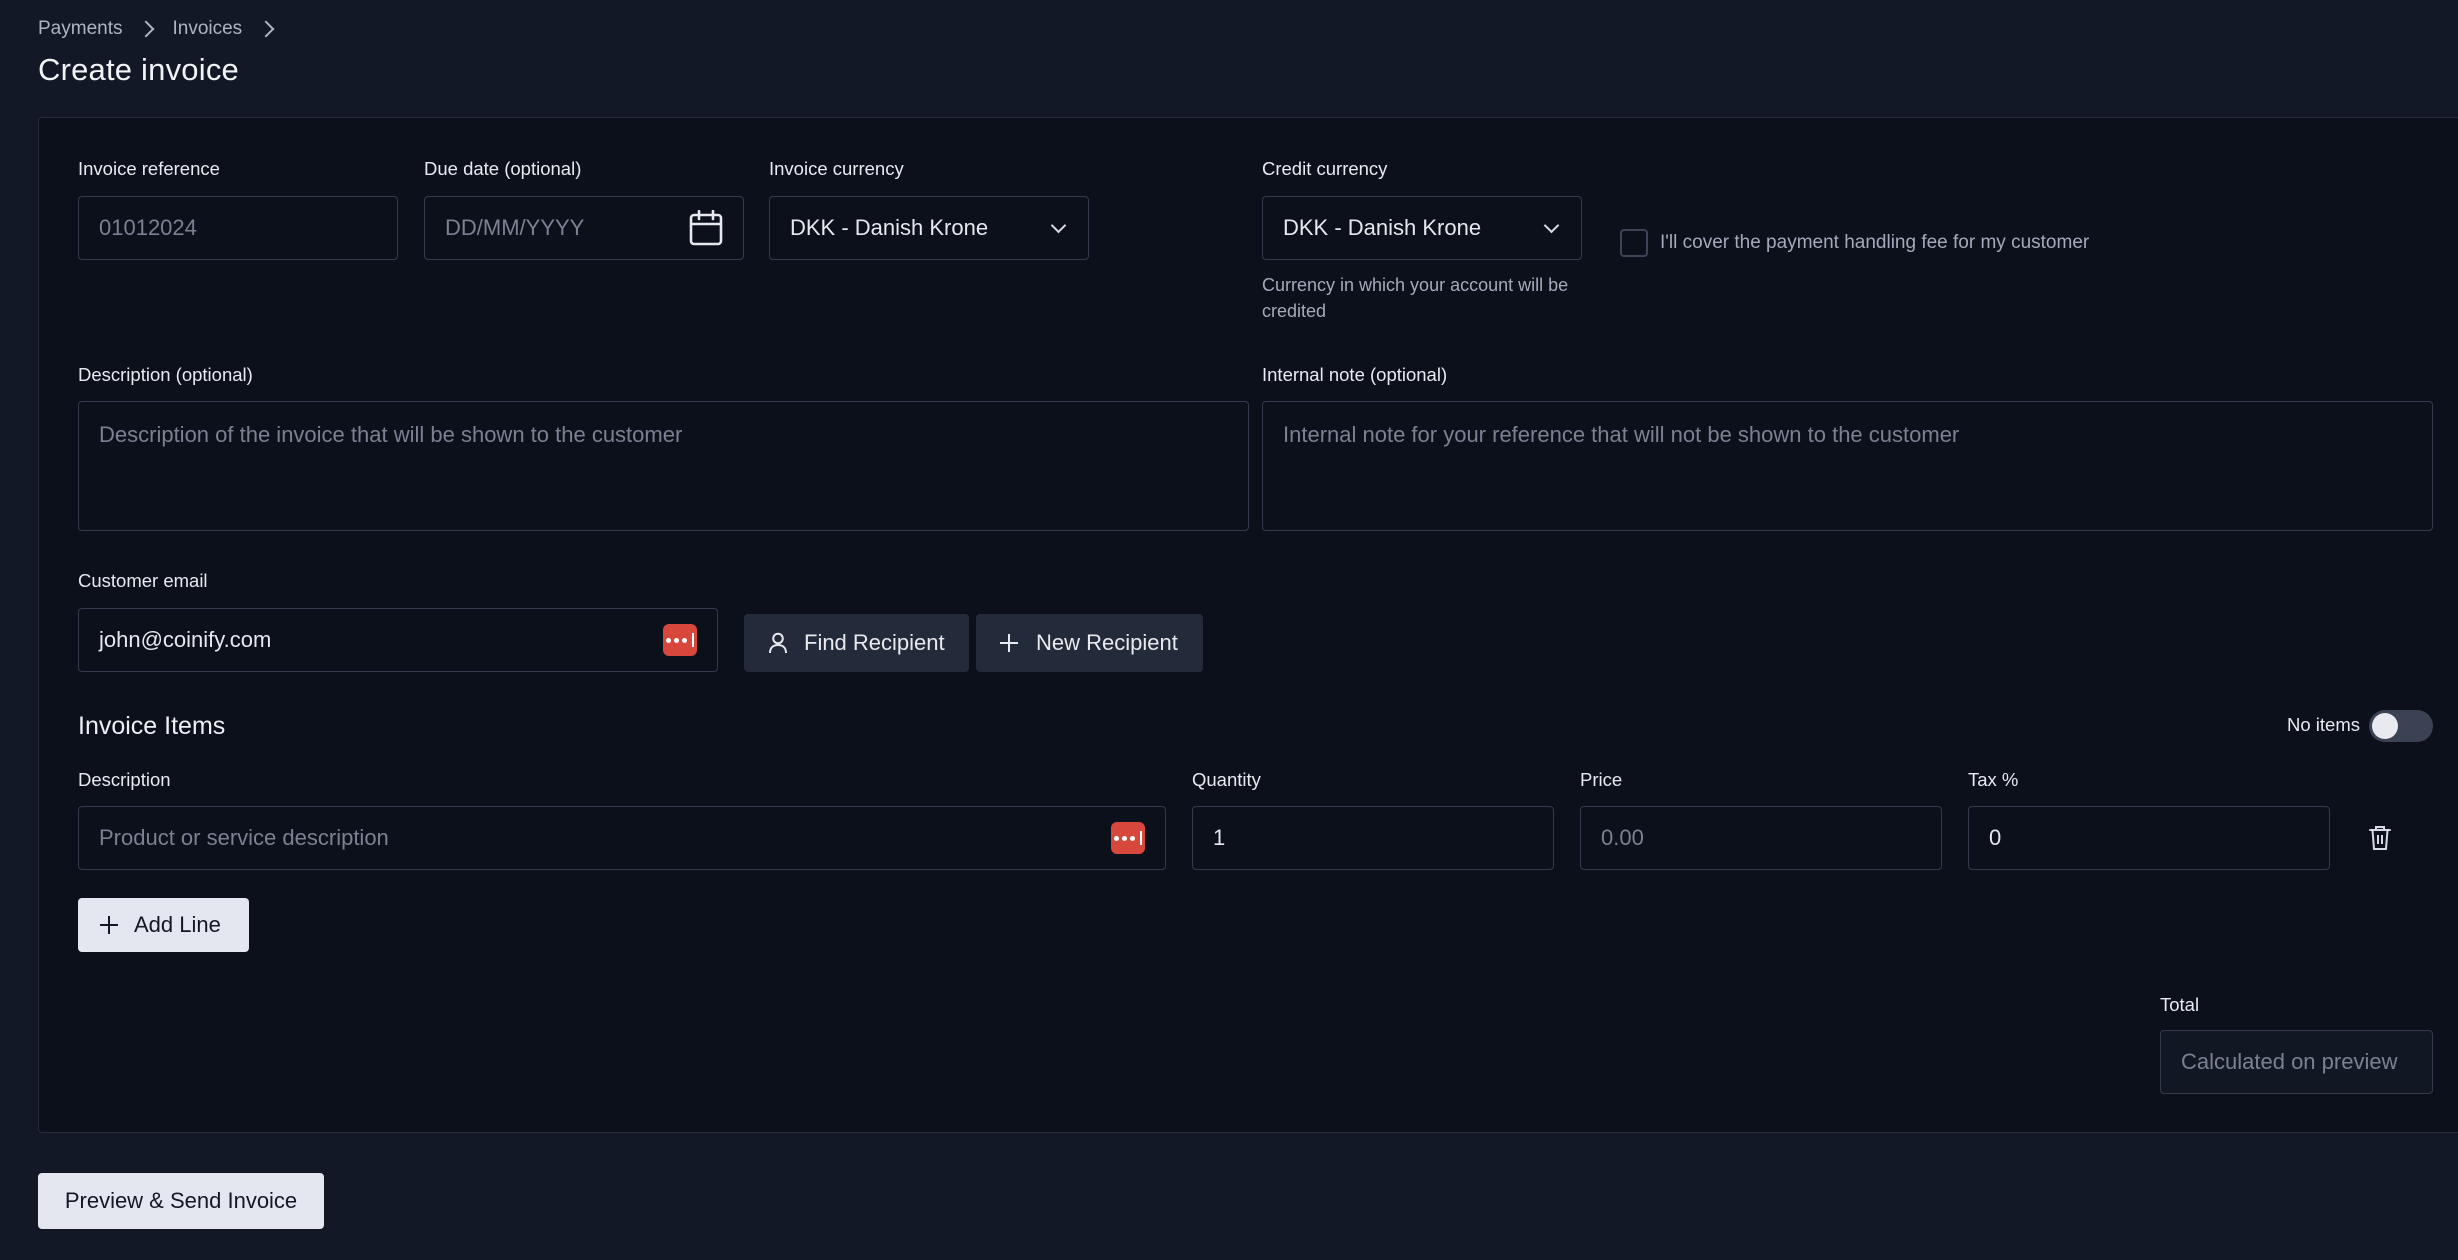 This screenshot has width=2458, height=1260. I want to click on internal-note-label: Internal note (optional), so click(1355, 374).